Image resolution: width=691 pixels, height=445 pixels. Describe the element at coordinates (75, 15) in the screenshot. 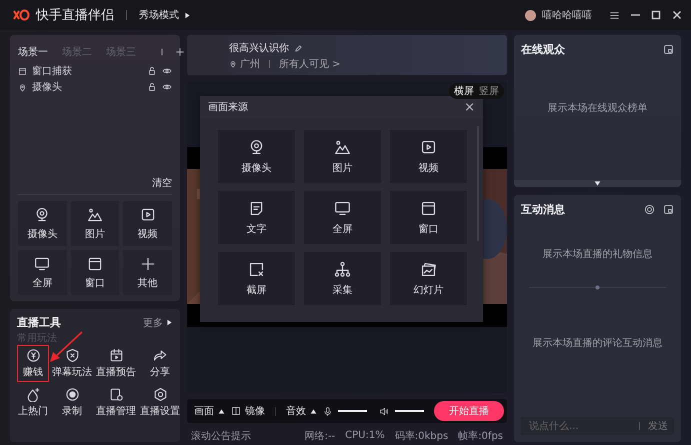

I see `app-title: 快手直播伴侣` at that location.